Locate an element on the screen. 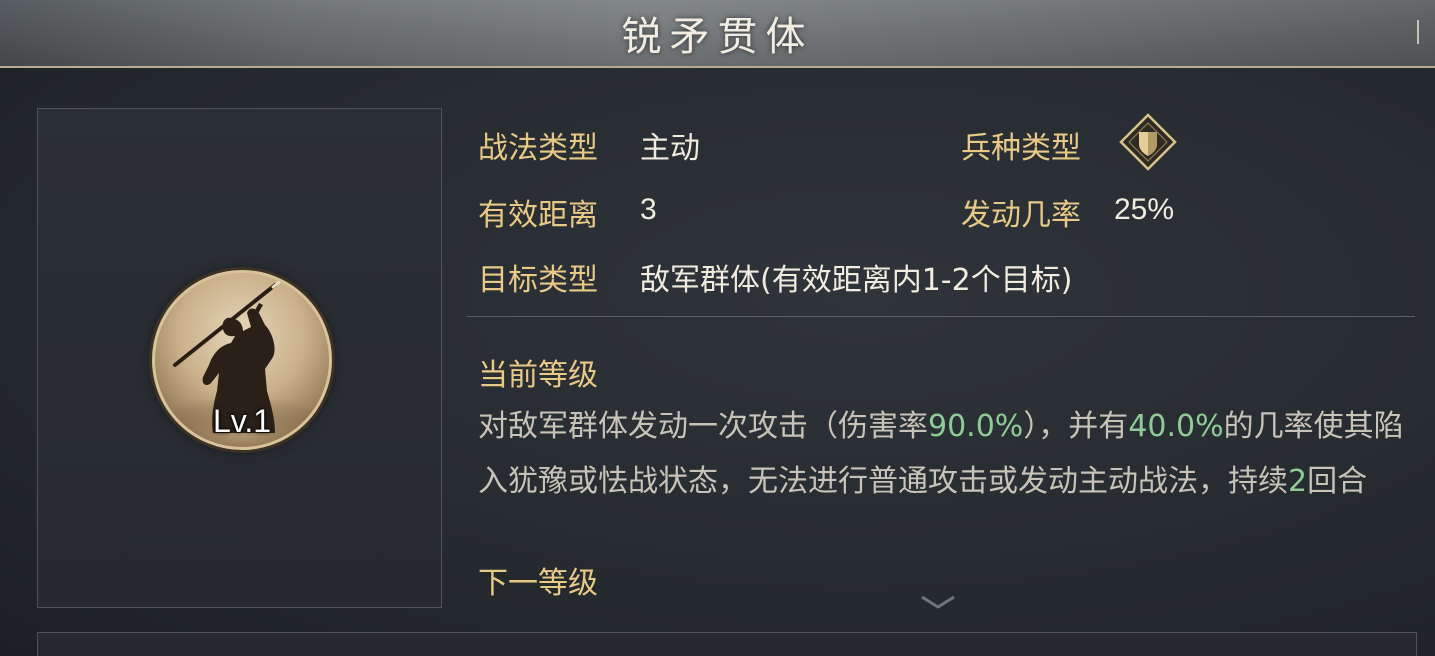 The image size is (1435, 656). title-edge-mark is located at coordinates (1422, 32).